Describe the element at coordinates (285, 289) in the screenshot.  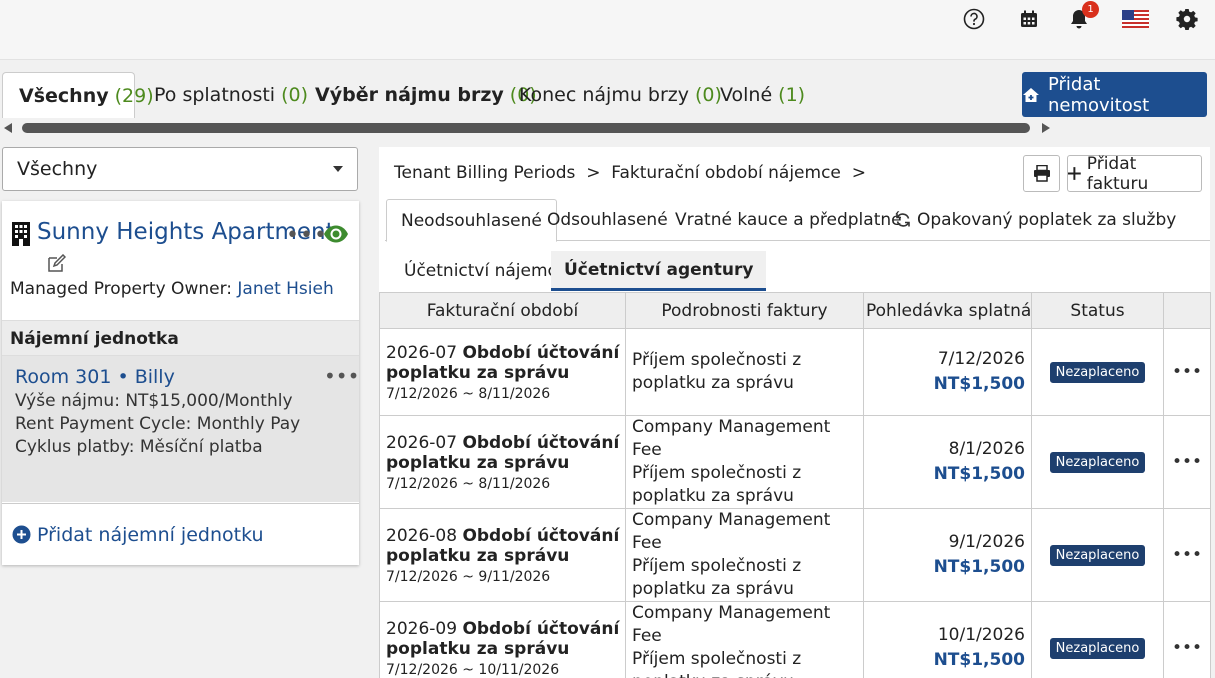
I see `owner-name-link: Janet Hsieh` at that location.